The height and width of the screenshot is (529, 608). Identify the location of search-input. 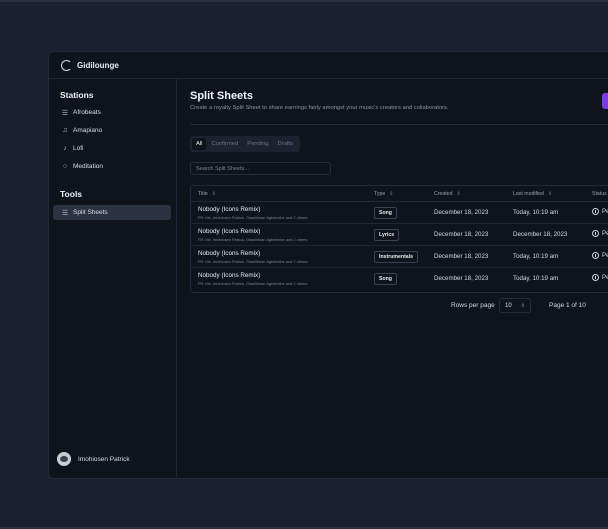
(260, 168).